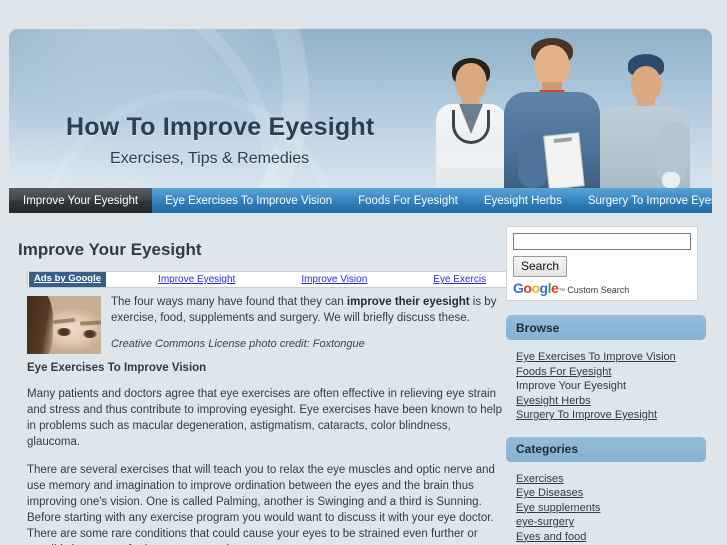  I want to click on google-custom-search-branding: Google ™ Custom Search, so click(602, 288).